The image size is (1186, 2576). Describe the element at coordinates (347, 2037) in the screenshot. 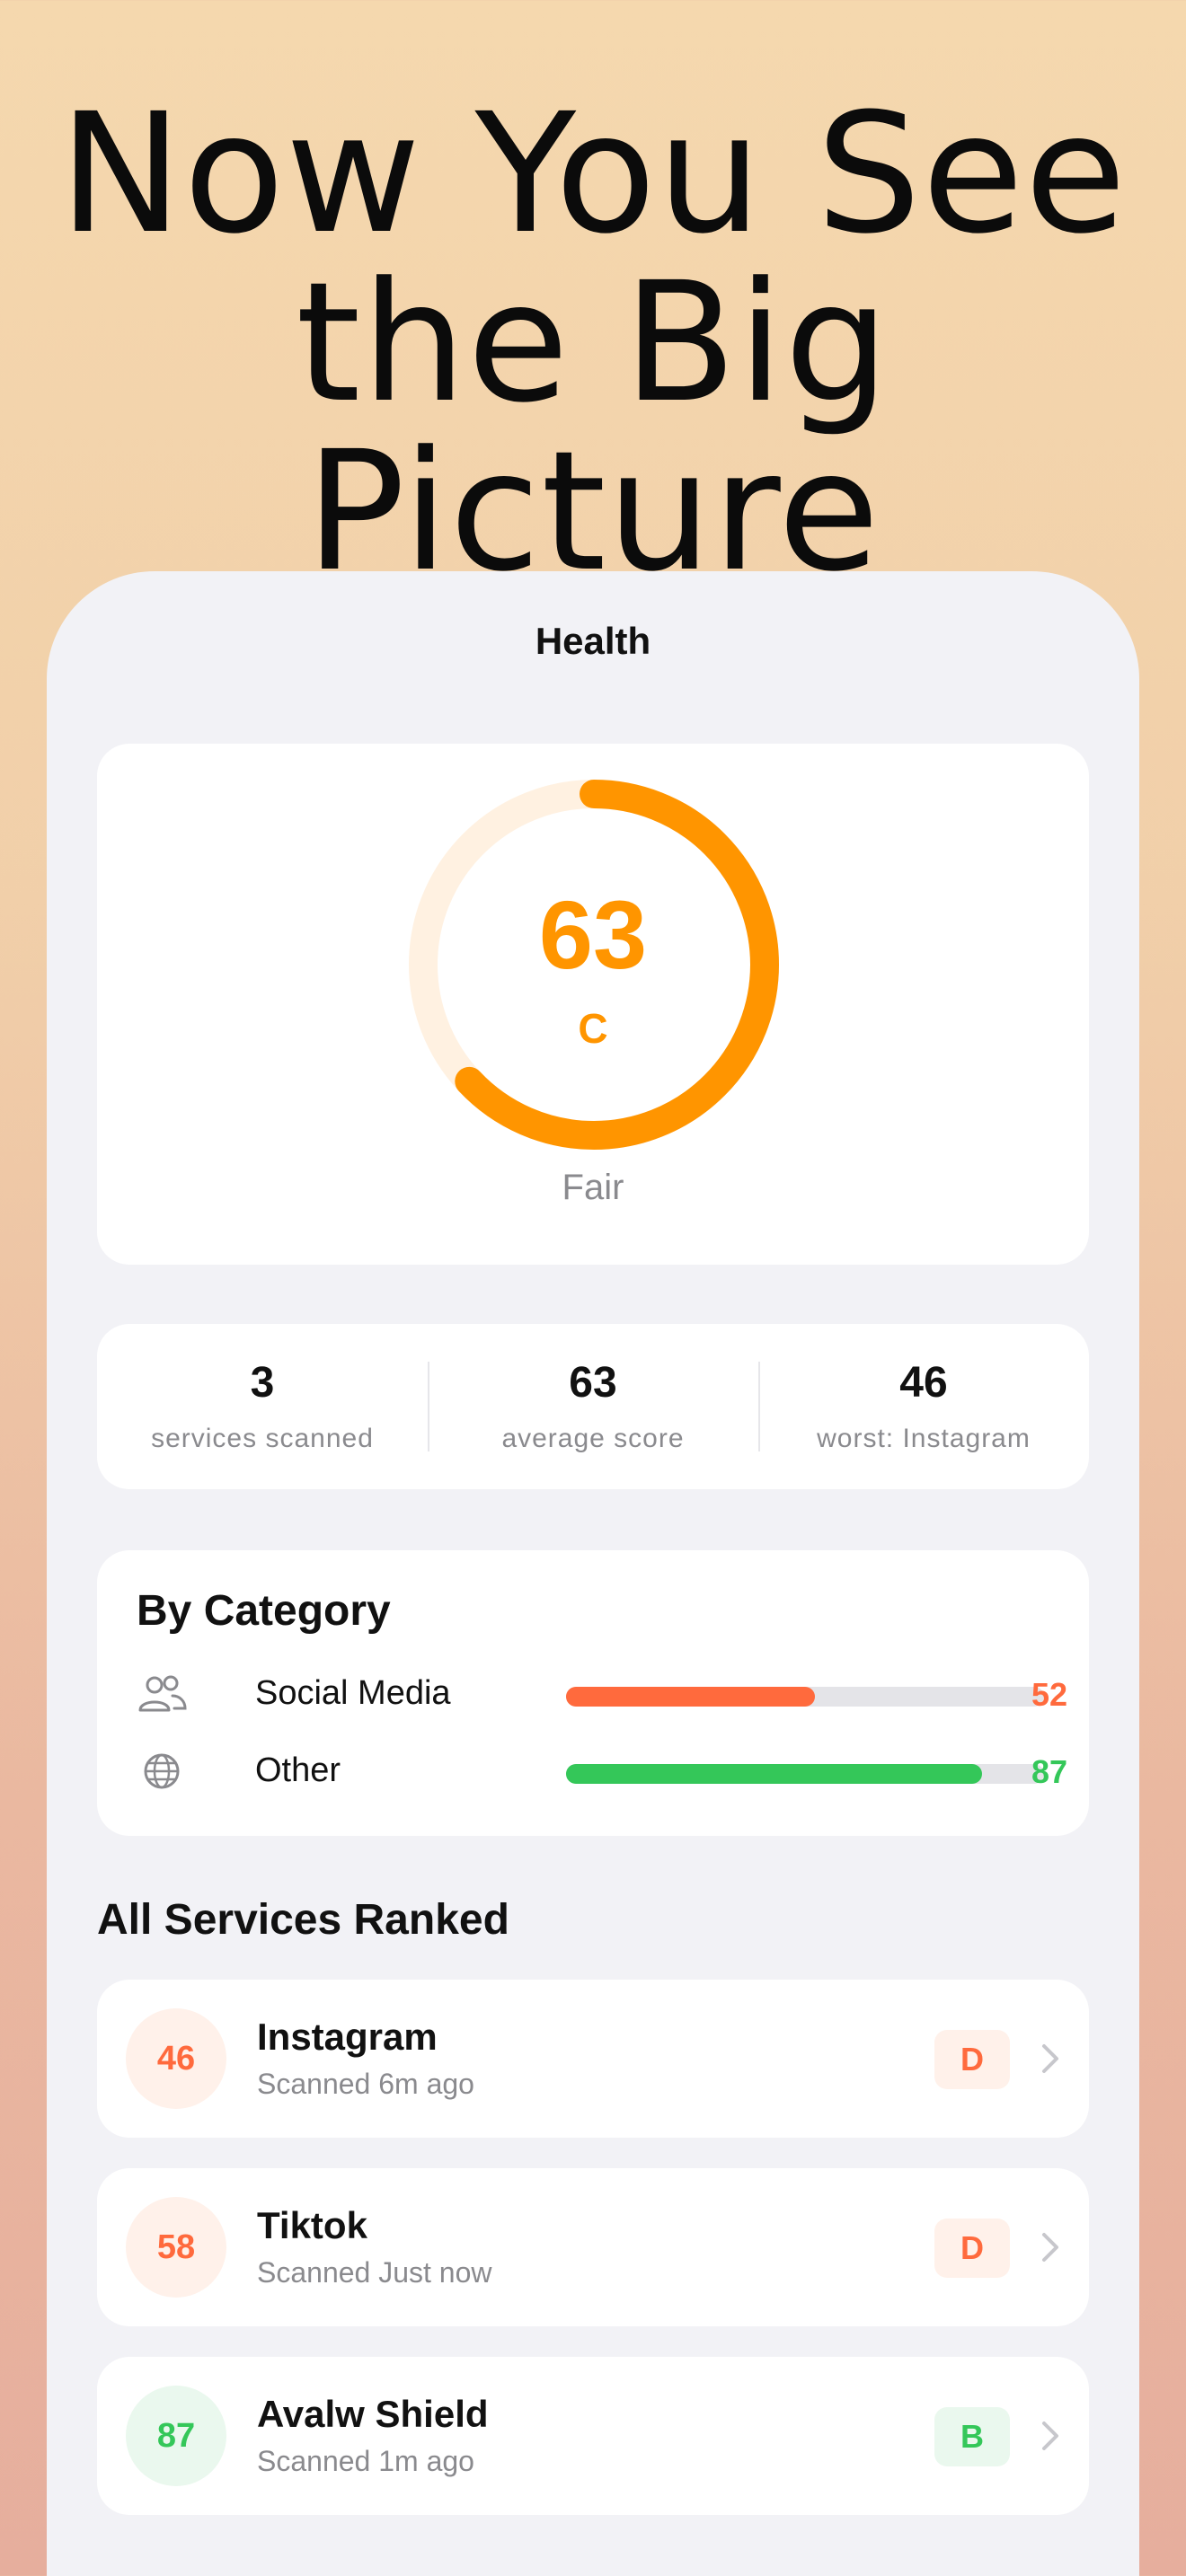

I see `service-name: Instagram` at that location.